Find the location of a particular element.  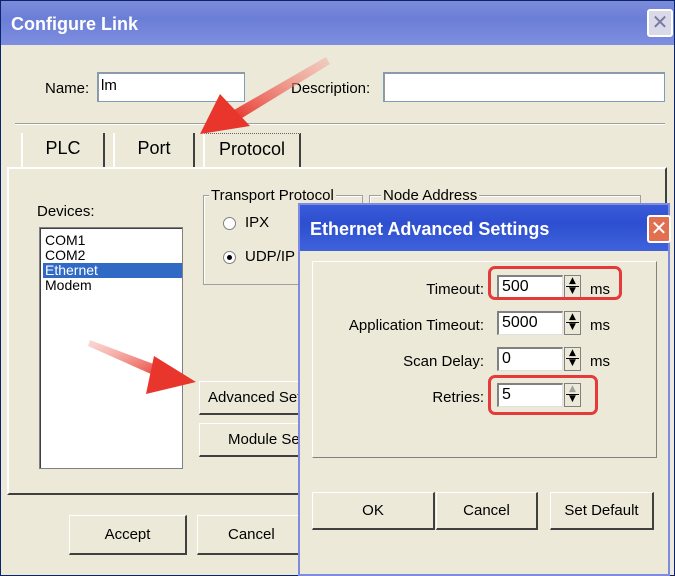

radio-udp-label: UDP/IP is located at coordinates (270, 256).